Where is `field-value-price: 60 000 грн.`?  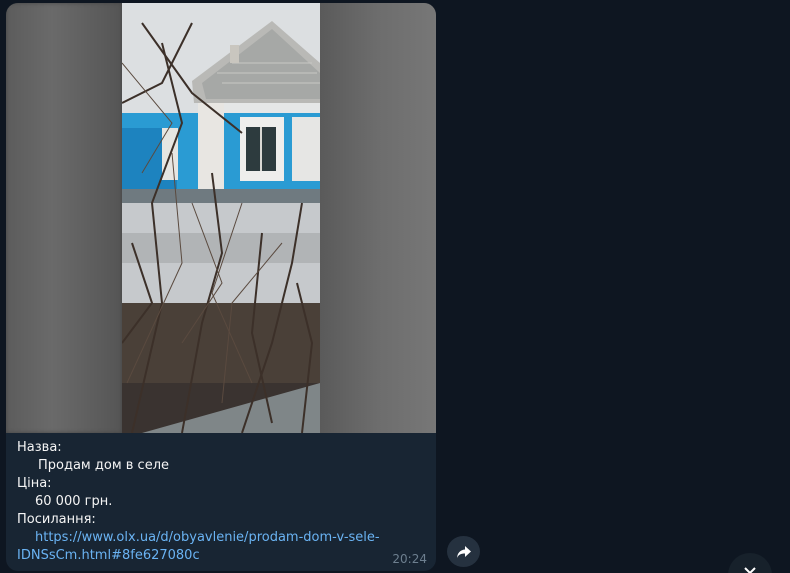 field-value-price: 60 000 грн. is located at coordinates (74, 501).